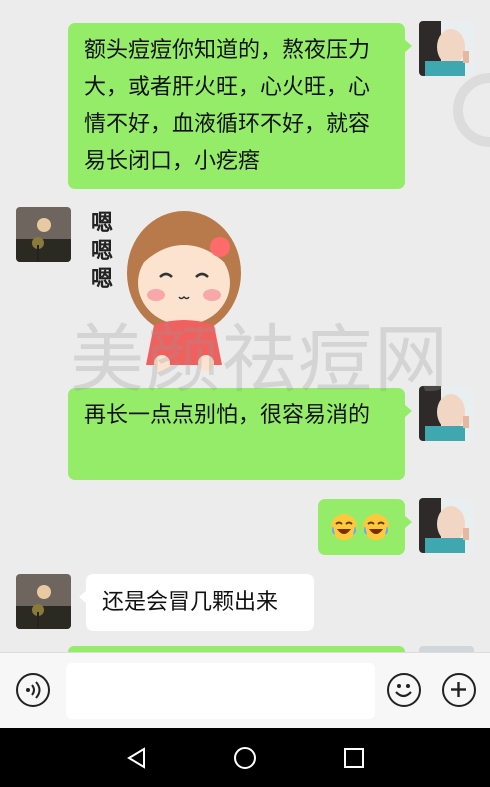  What do you see at coordinates (354, 758) in the screenshot?
I see `recents-icon` at bounding box center [354, 758].